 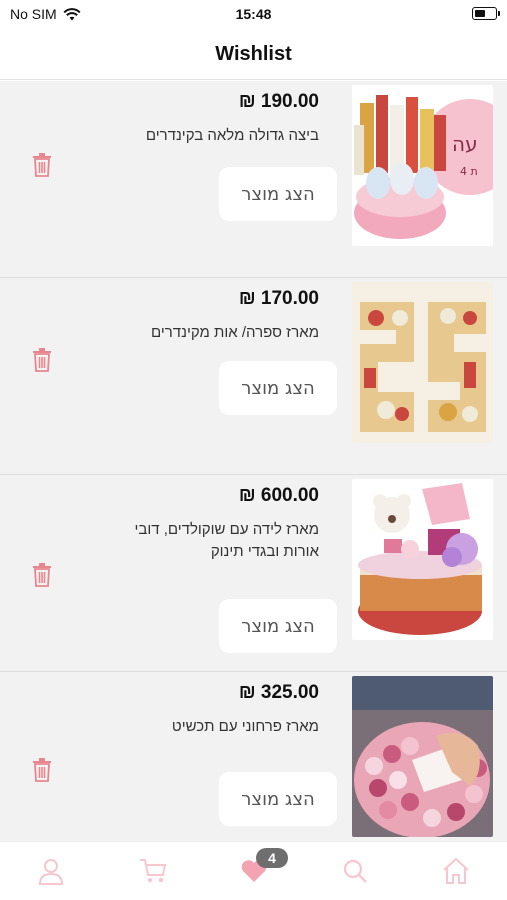 I want to click on user-icon, so click(x=51, y=872).